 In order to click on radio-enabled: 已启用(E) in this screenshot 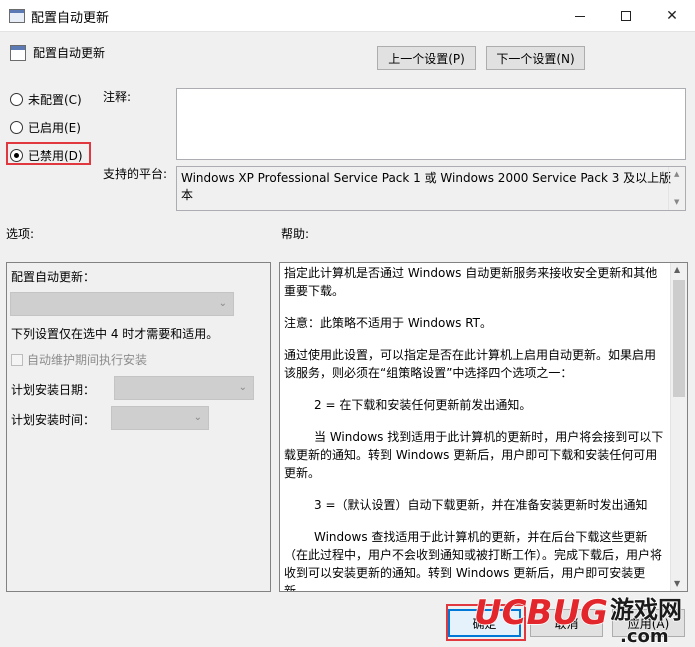, I will do `click(45, 127)`.